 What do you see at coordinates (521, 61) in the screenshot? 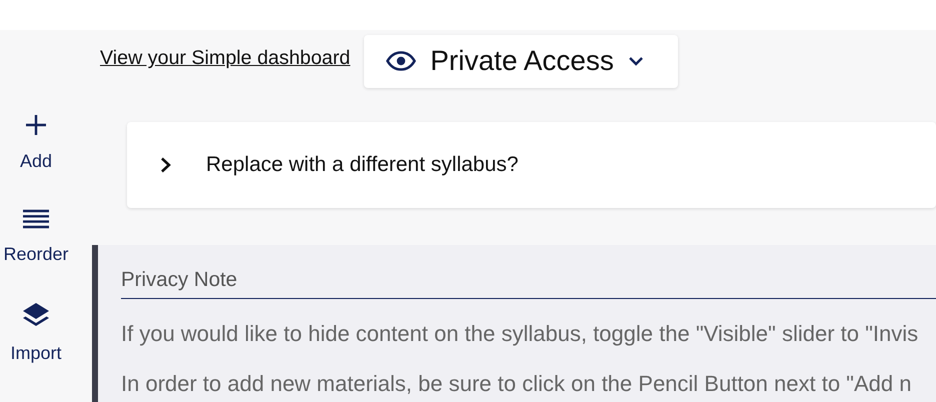
I see `access-dropdown: Private Access` at bounding box center [521, 61].